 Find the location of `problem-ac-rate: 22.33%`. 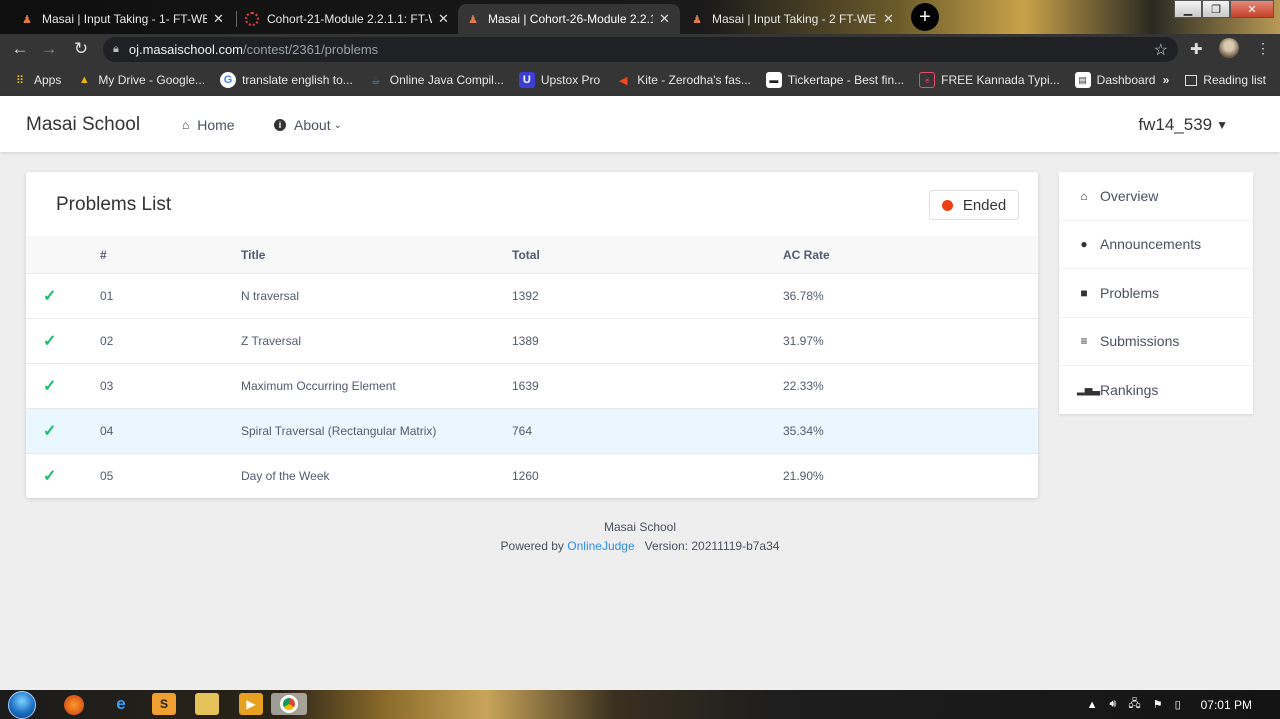

problem-ac-rate: 22.33% is located at coordinates (803, 386).